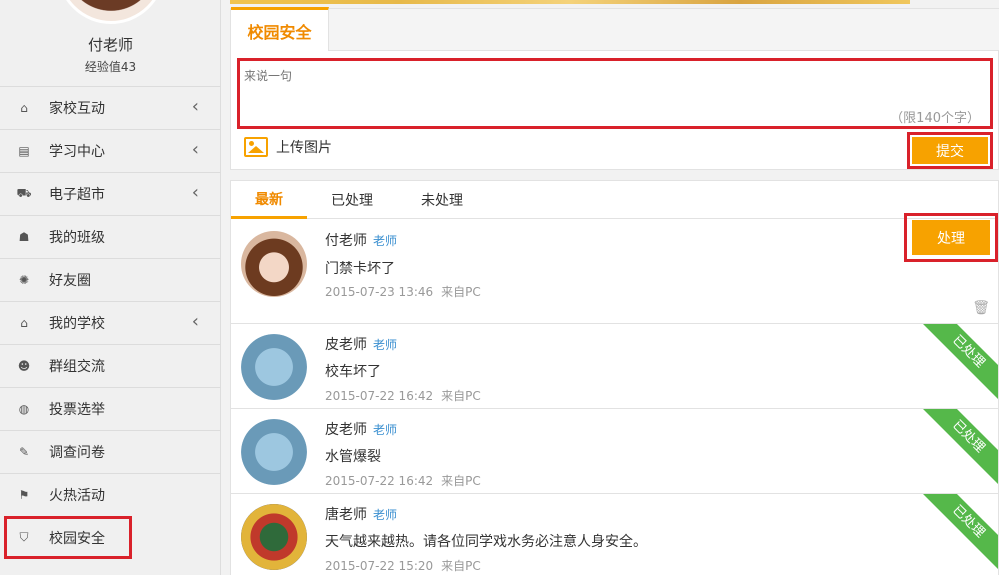 The image size is (999, 575). I want to click on sidebar-item-survey: ✎ 调查问卷, so click(110, 451).